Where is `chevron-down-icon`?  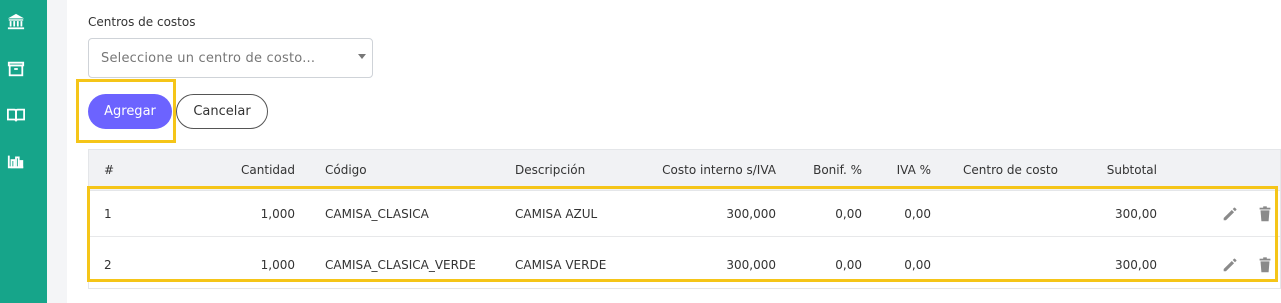 chevron-down-icon is located at coordinates (362, 56).